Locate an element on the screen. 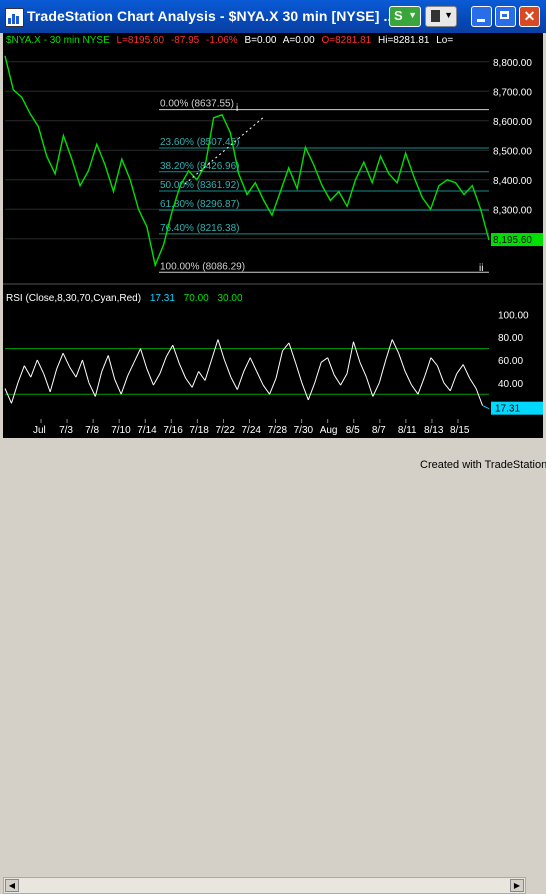 The image size is (546, 894). document-icon is located at coordinates (435, 16).